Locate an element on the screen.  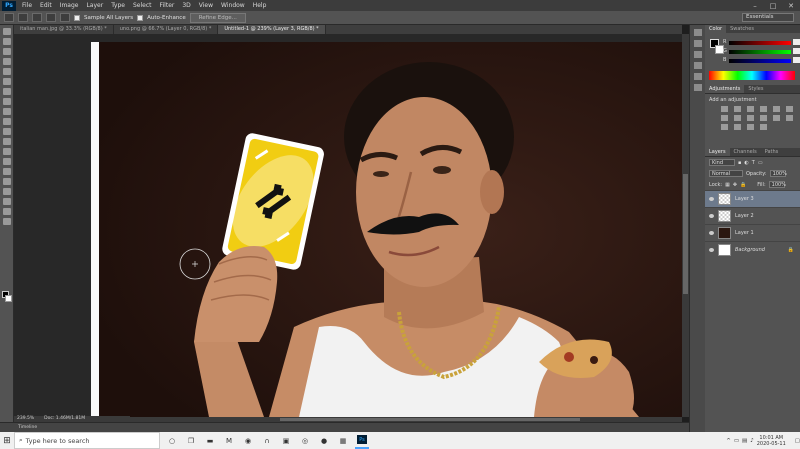
photo-filter-icon is located at coordinates (750, 118).